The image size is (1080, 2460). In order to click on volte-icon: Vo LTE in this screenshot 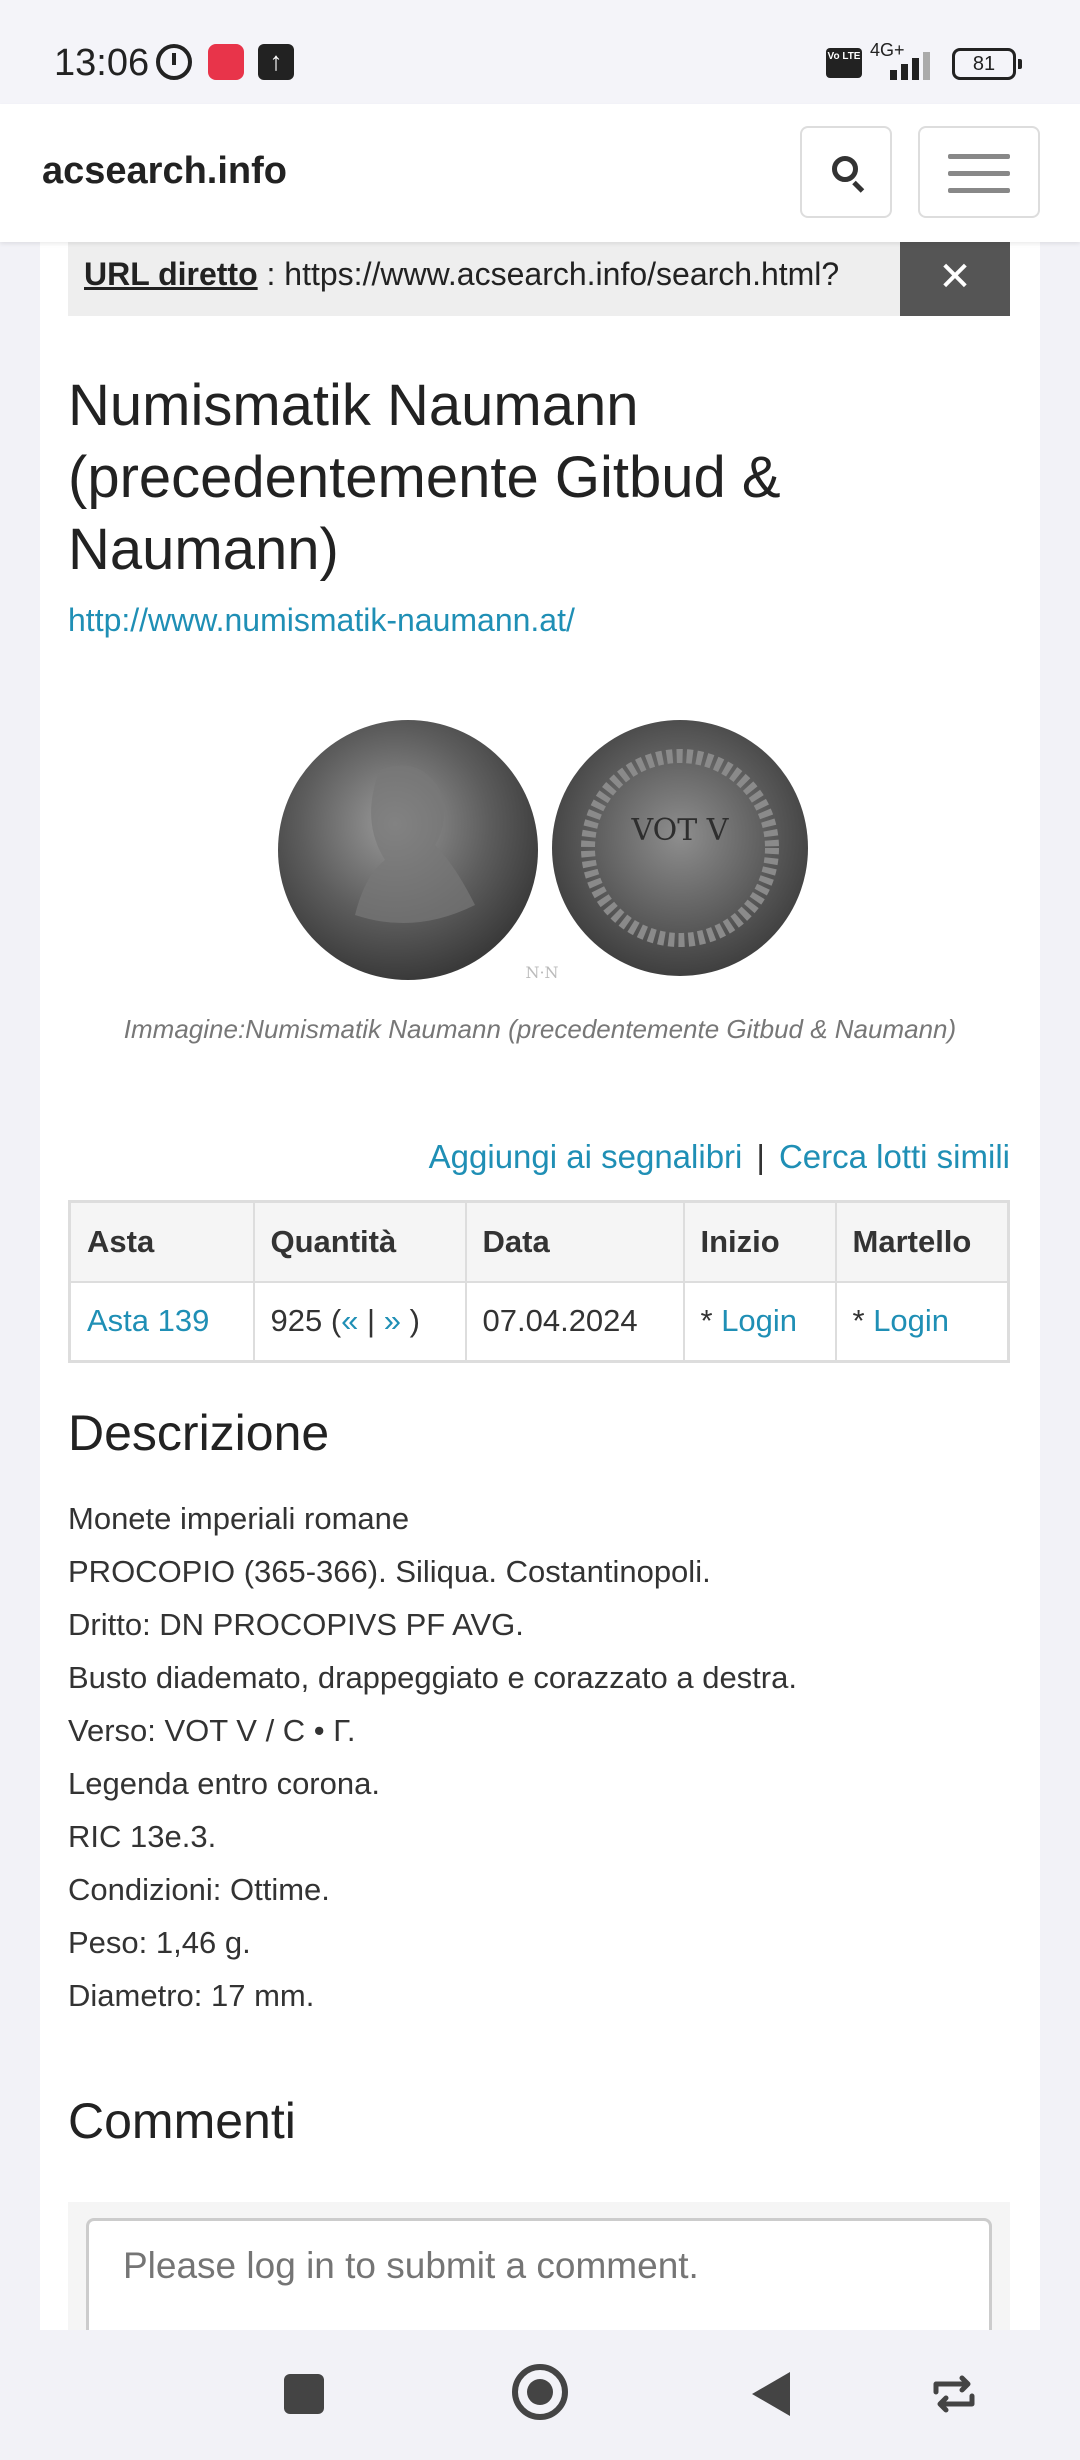, I will do `click(844, 63)`.